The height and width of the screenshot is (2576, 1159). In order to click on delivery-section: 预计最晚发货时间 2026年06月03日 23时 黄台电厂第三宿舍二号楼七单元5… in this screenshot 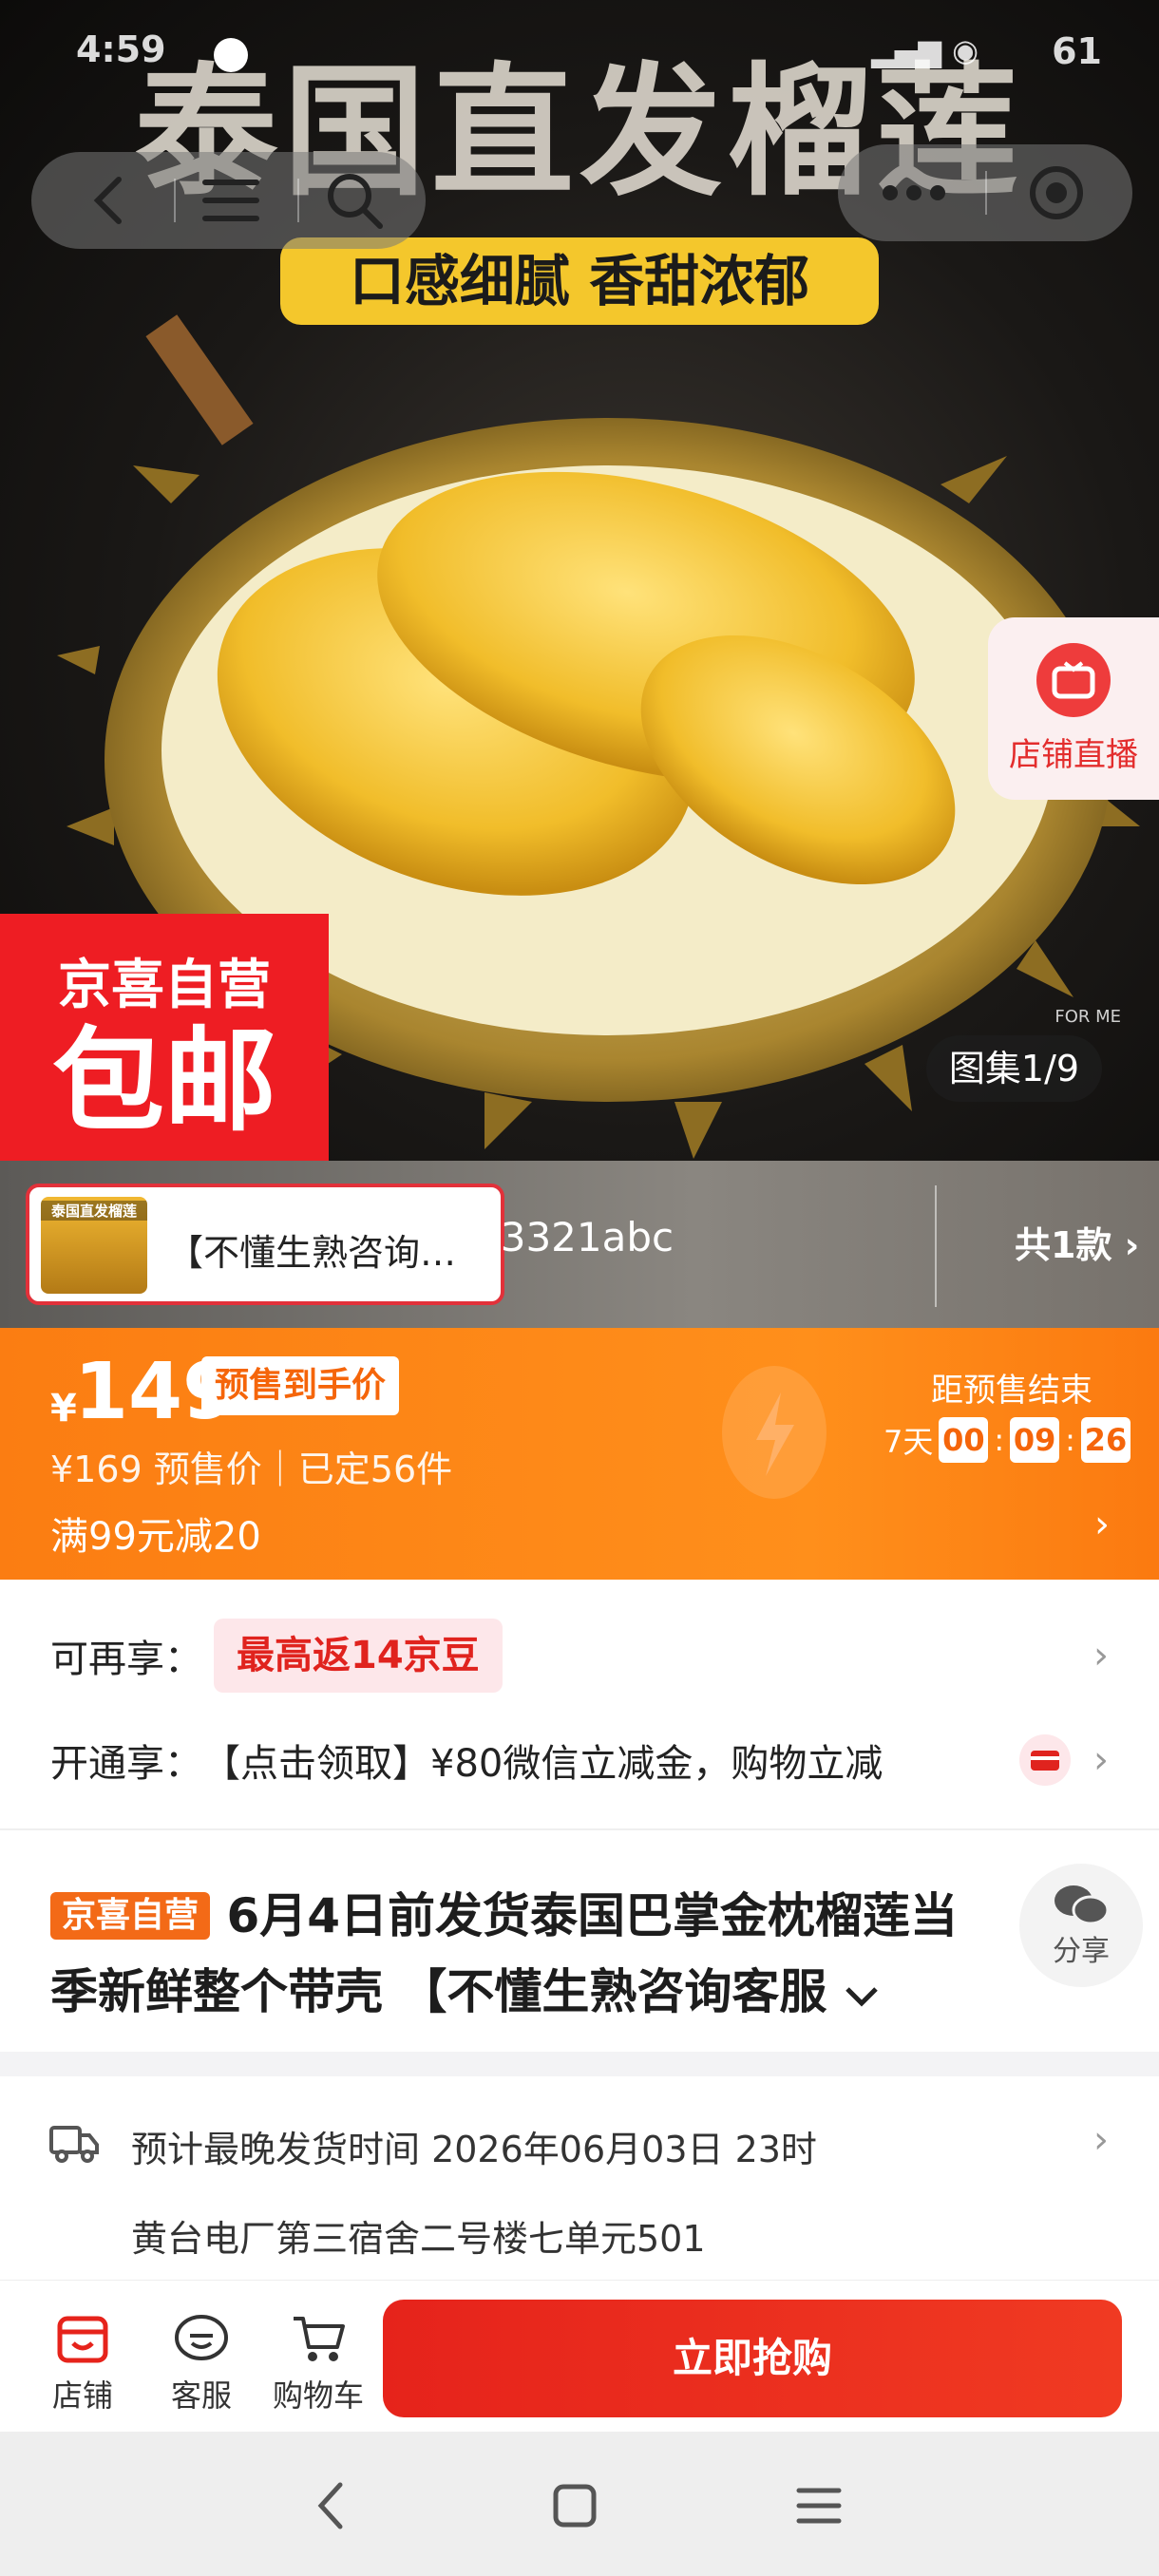, I will do `click(579, 2180)`.